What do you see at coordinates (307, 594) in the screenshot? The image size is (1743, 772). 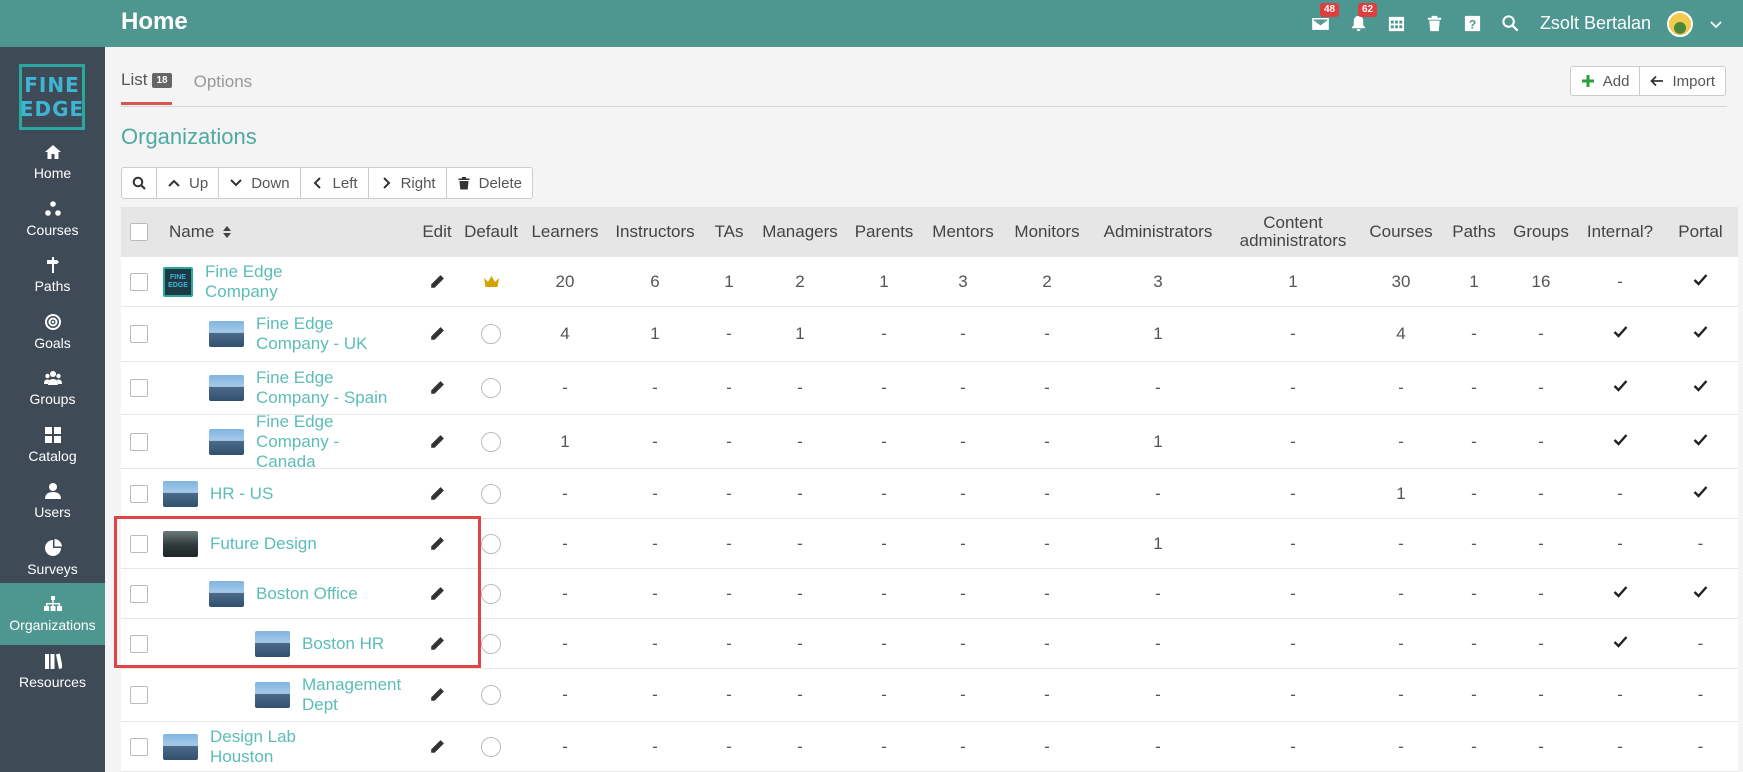 I see `org-name-link: Boston Office` at bounding box center [307, 594].